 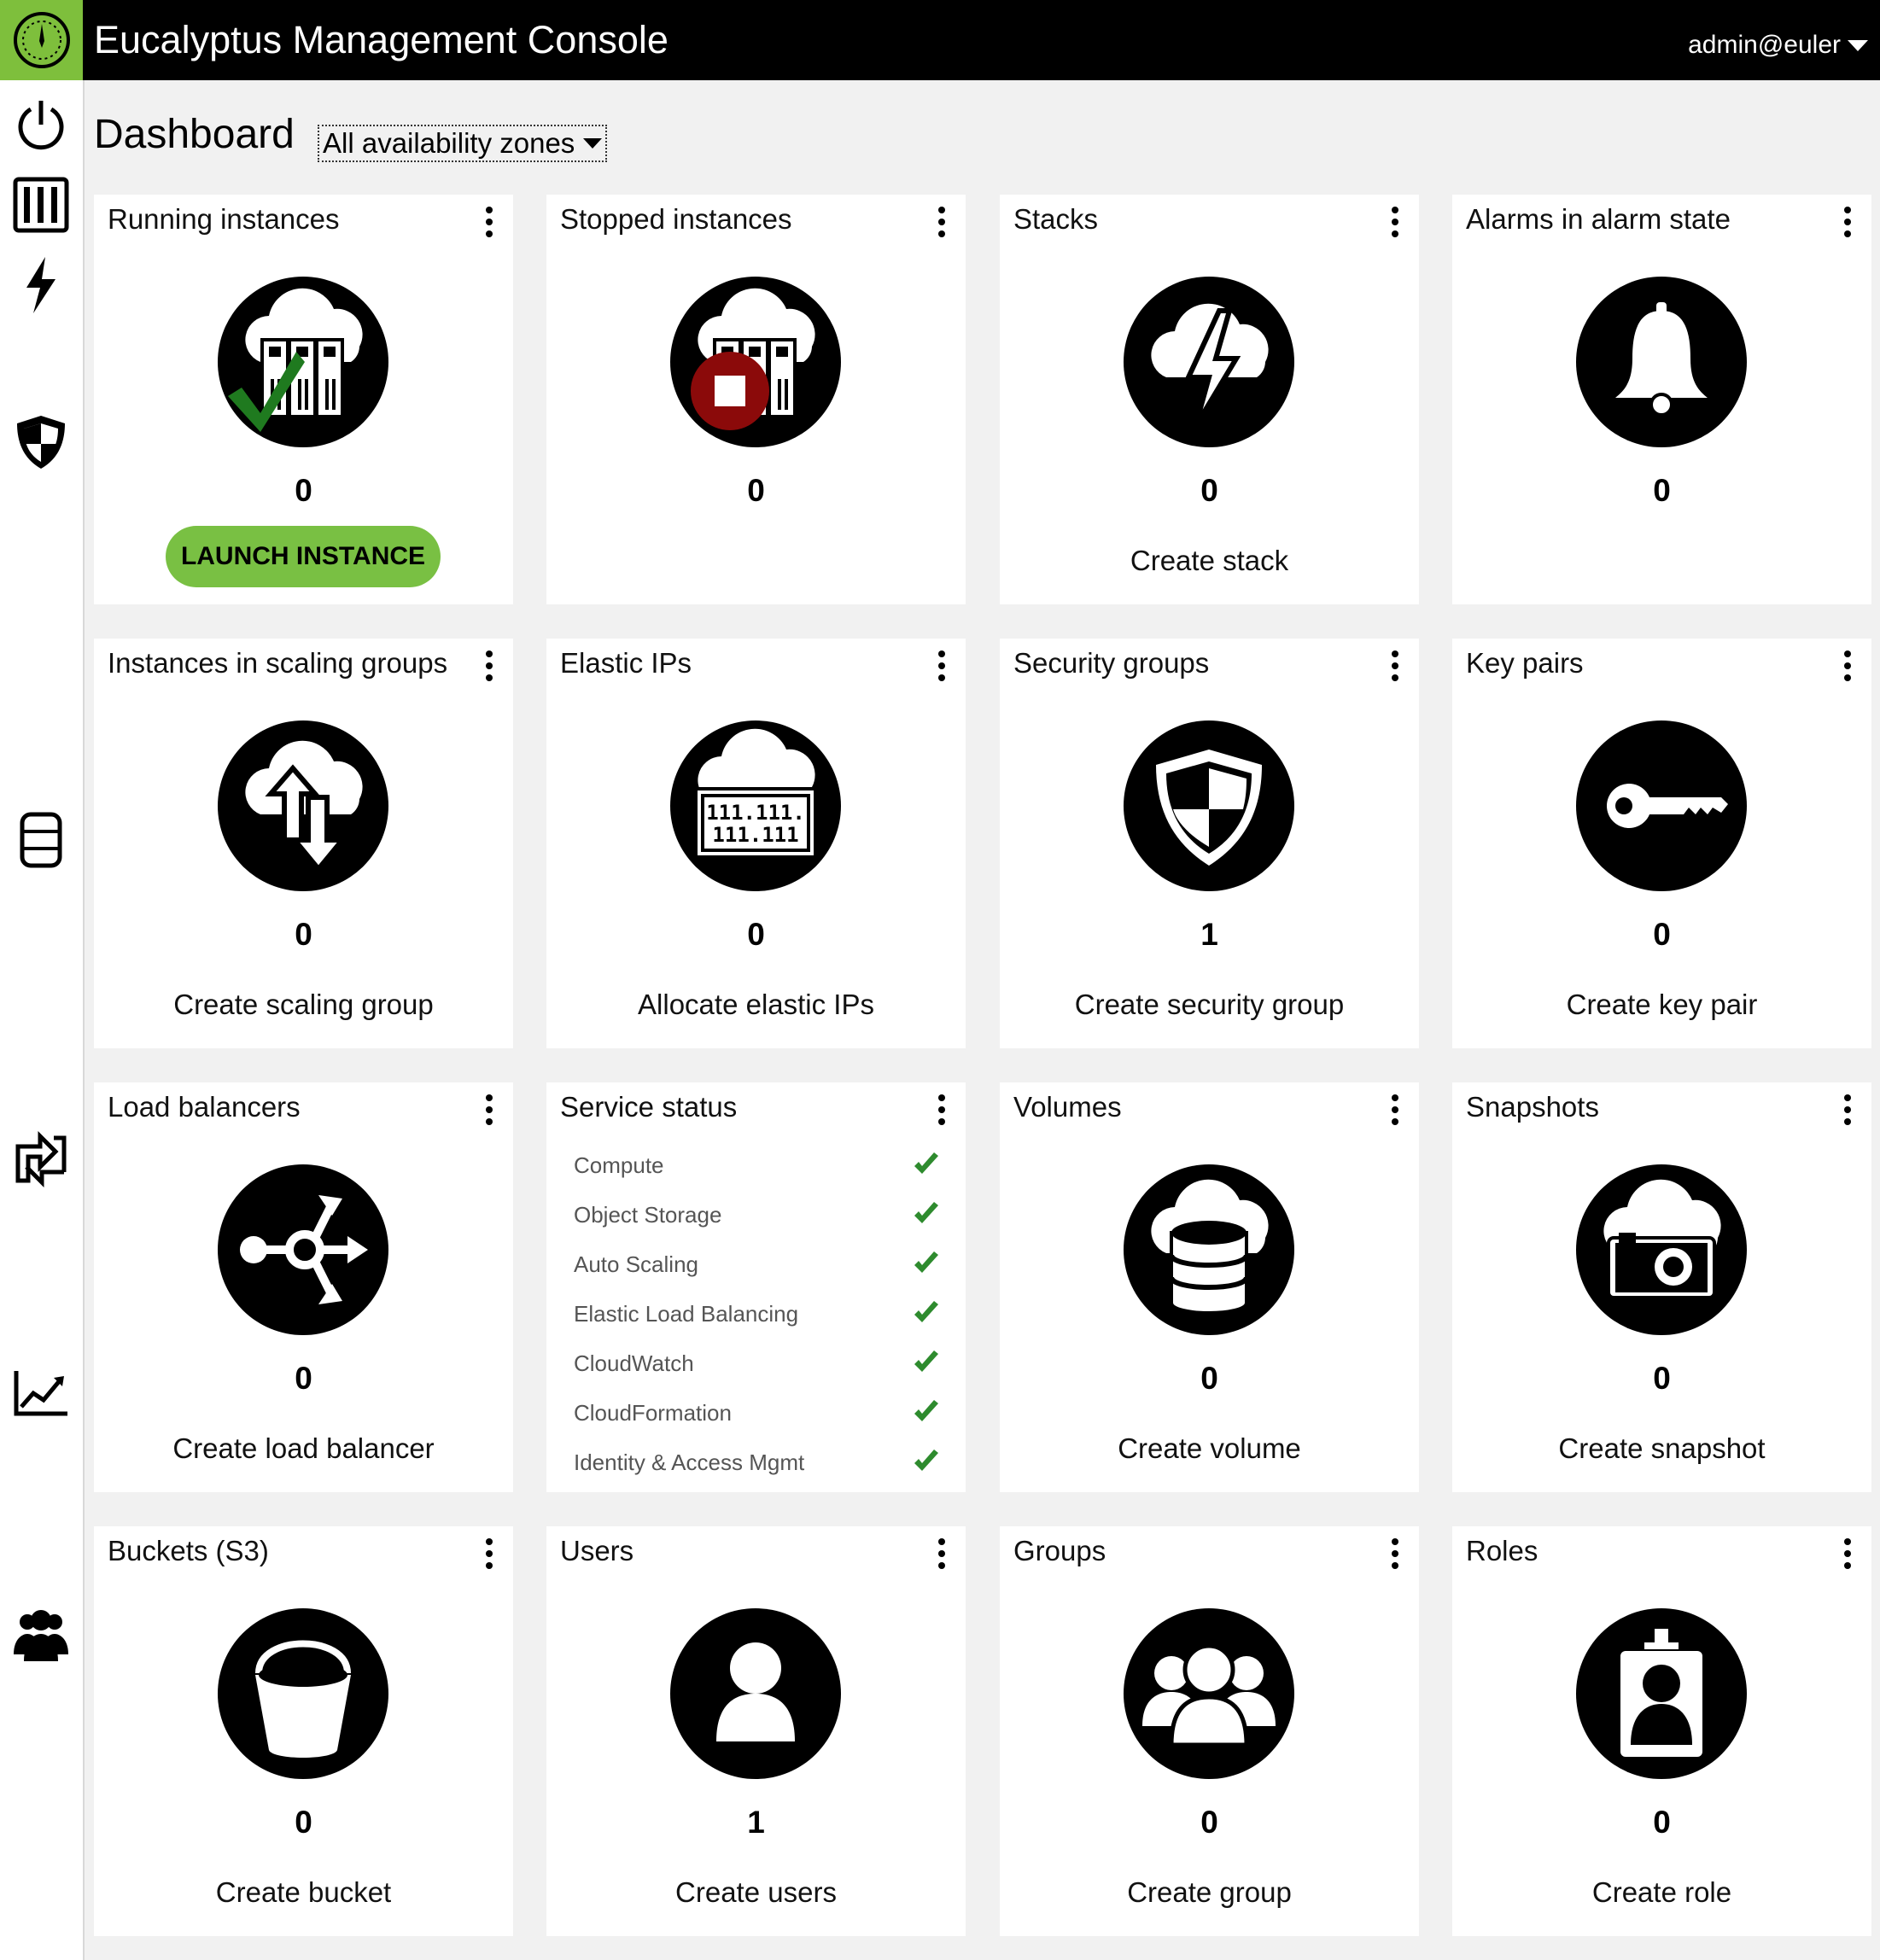 What do you see at coordinates (626, 663) in the screenshot?
I see `tile-title: Elastic IPs` at bounding box center [626, 663].